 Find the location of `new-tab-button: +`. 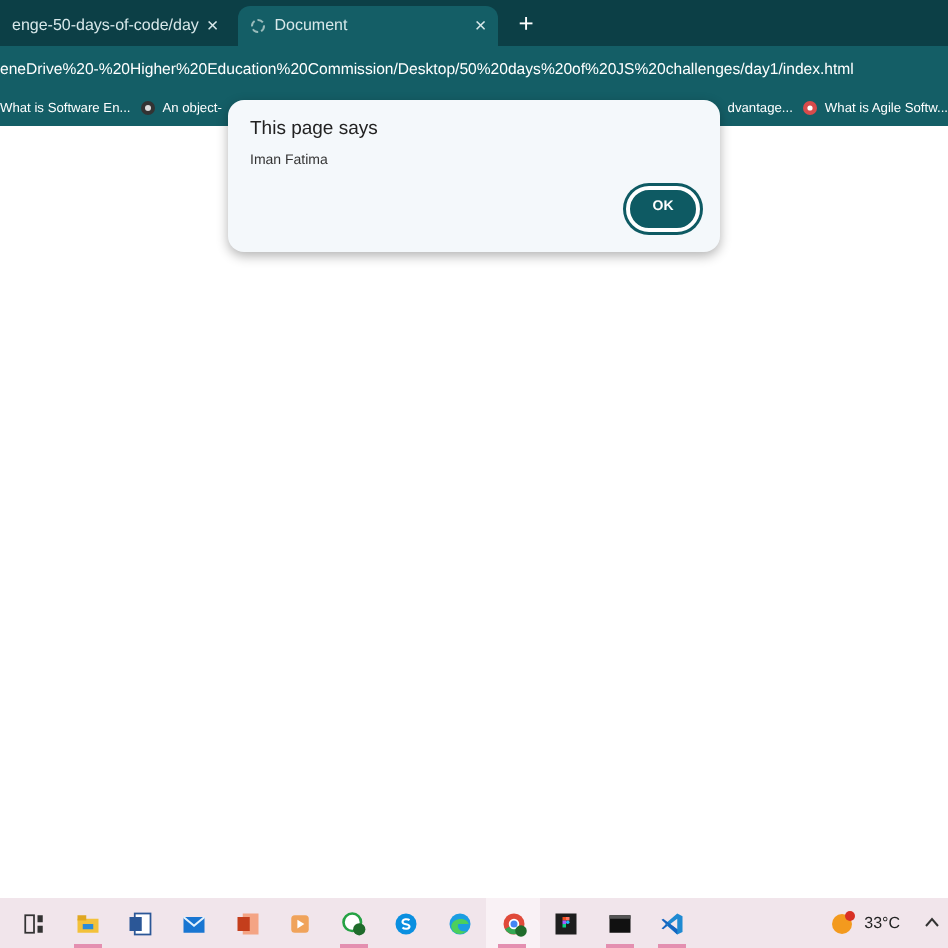

new-tab-button: + is located at coordinates (526, 23).